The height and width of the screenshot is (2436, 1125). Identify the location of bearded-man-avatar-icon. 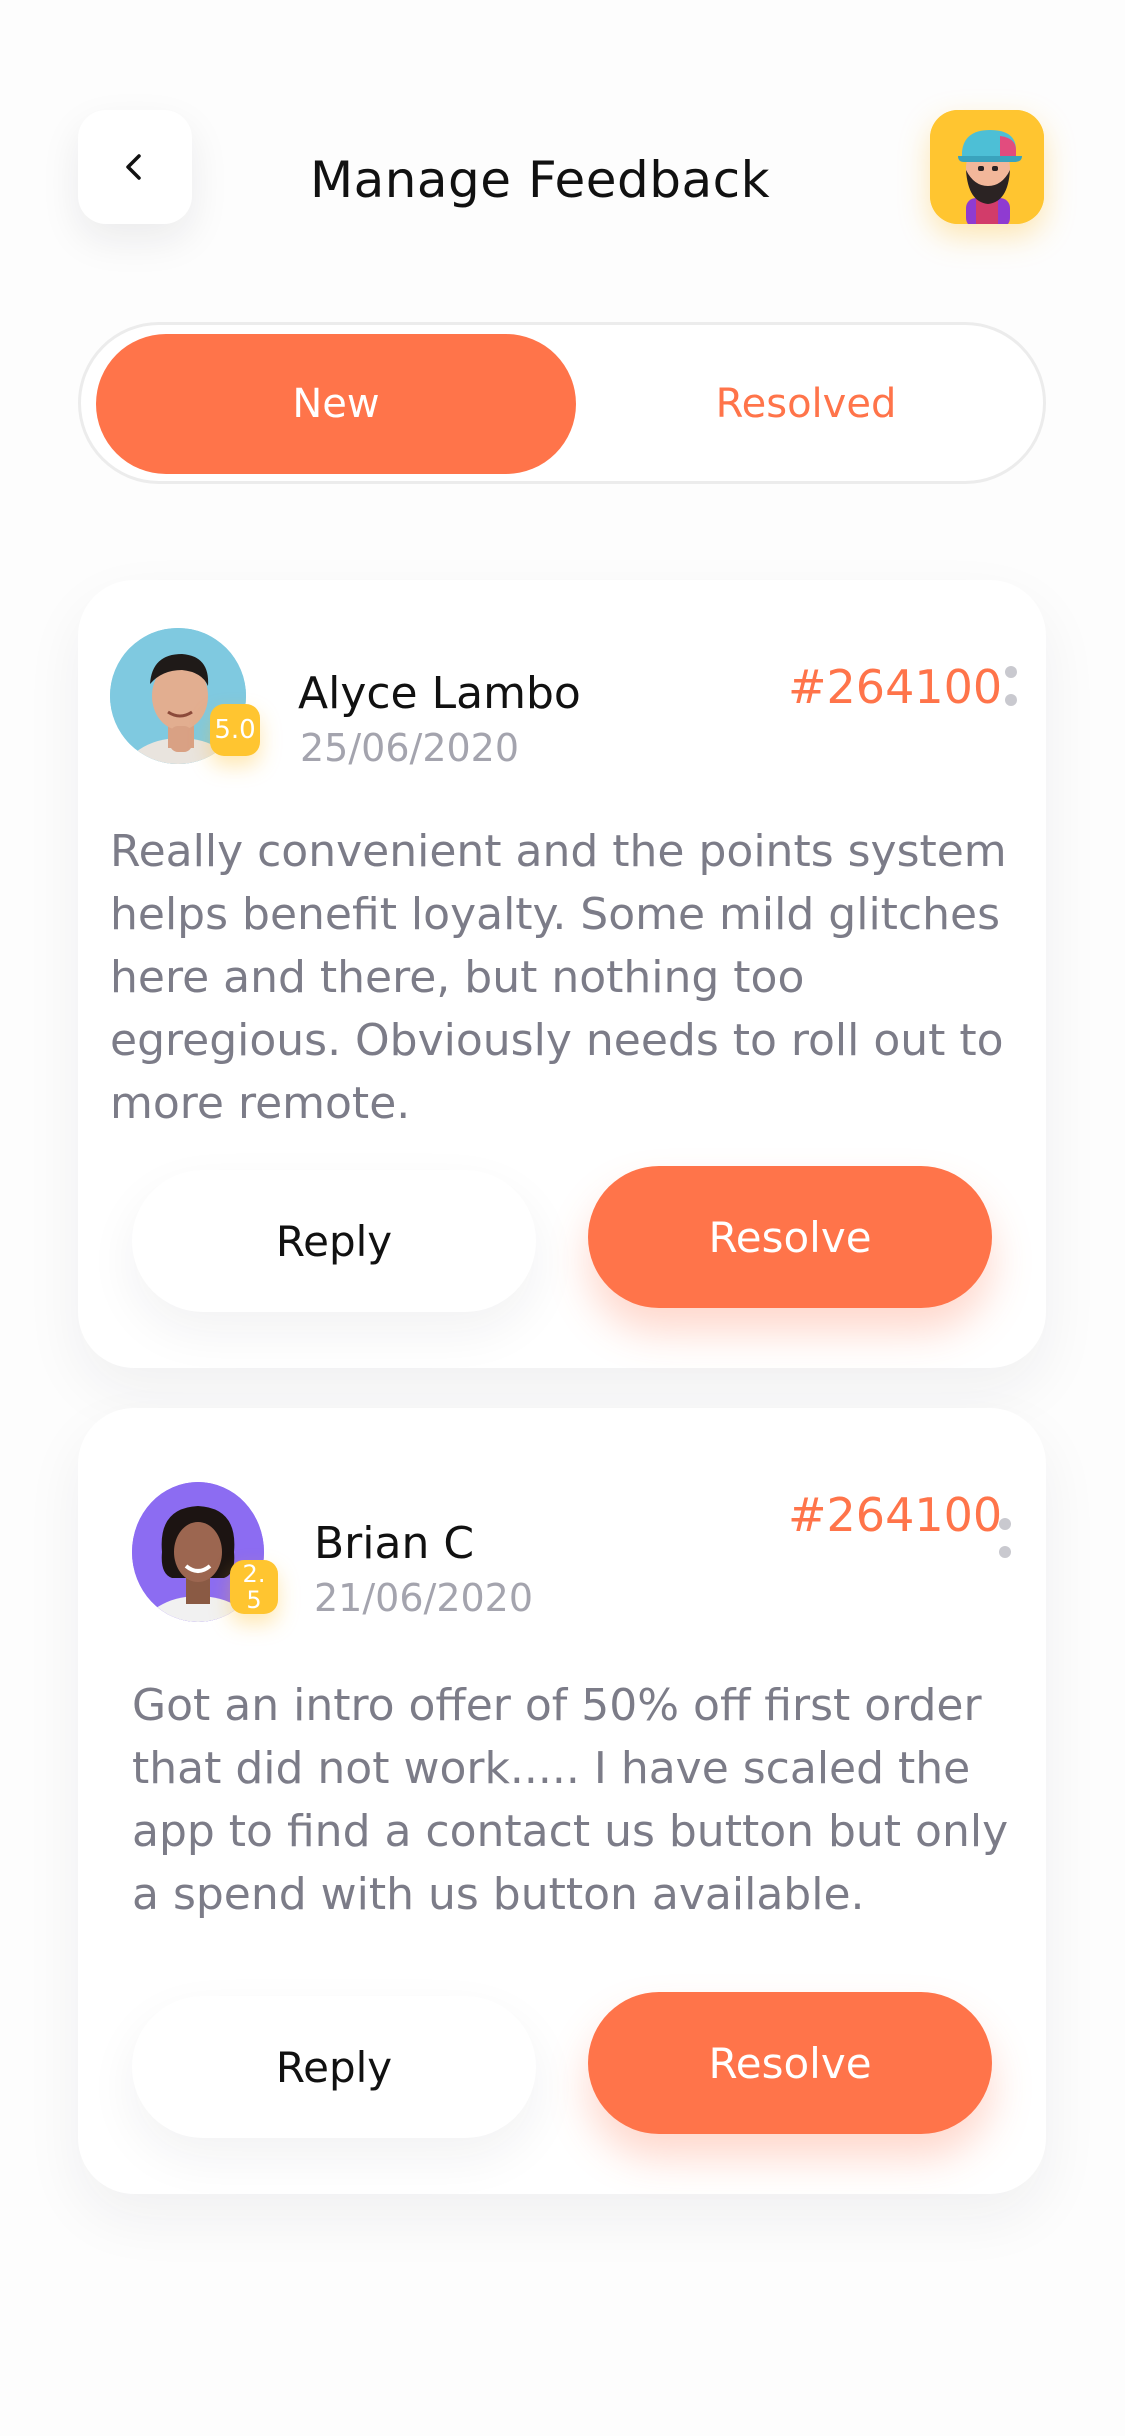
(987, 167).